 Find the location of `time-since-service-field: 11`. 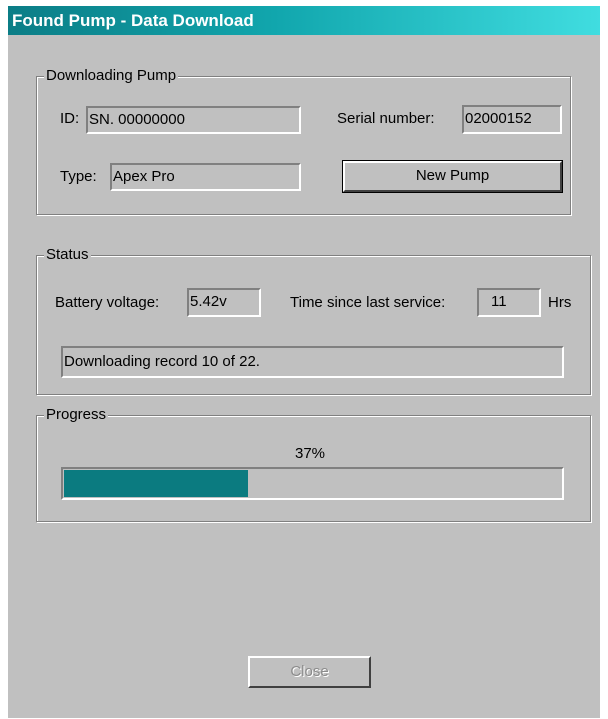

time-since-service-field: 11 is located at coordinates (509, 302).